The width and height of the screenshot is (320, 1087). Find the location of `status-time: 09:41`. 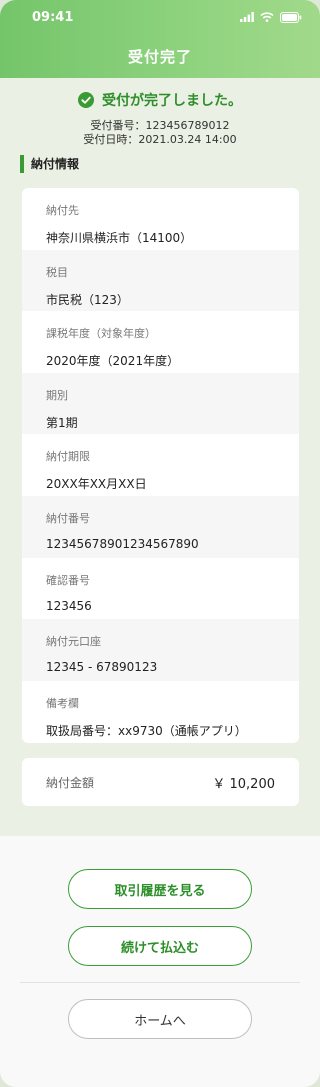

status-time: 09:41 is located at coordinates (53, 17).